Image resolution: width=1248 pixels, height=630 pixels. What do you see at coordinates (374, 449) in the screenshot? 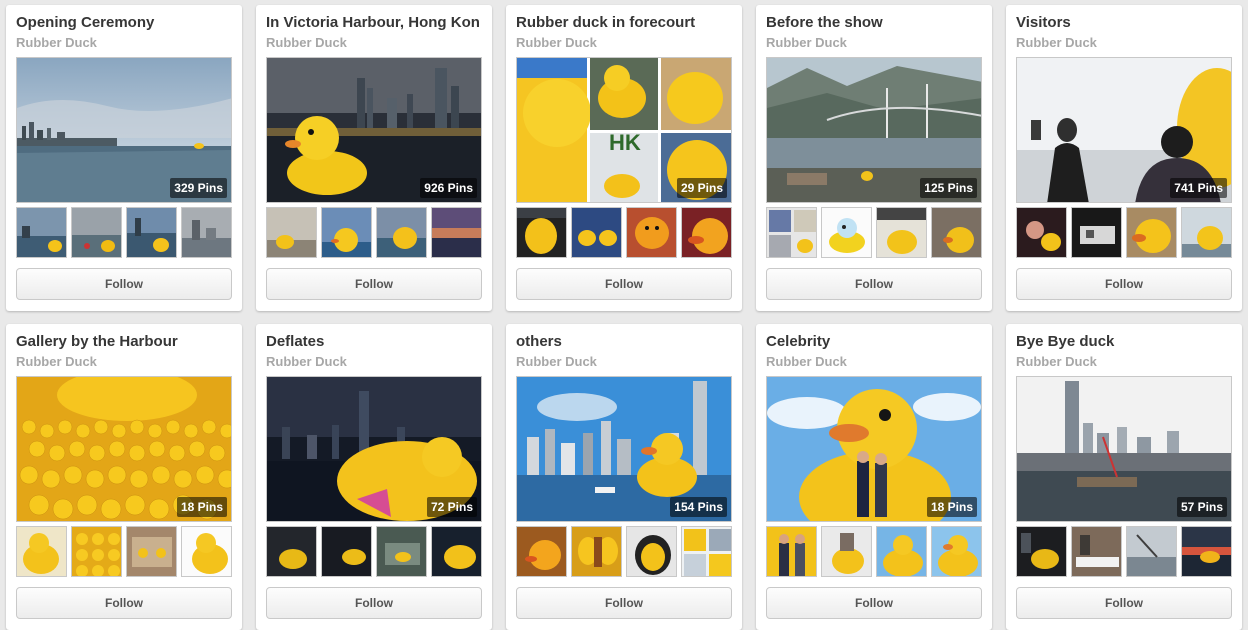
I see `board-cover-image: 72 Pins` at bounding box center [374, 449].